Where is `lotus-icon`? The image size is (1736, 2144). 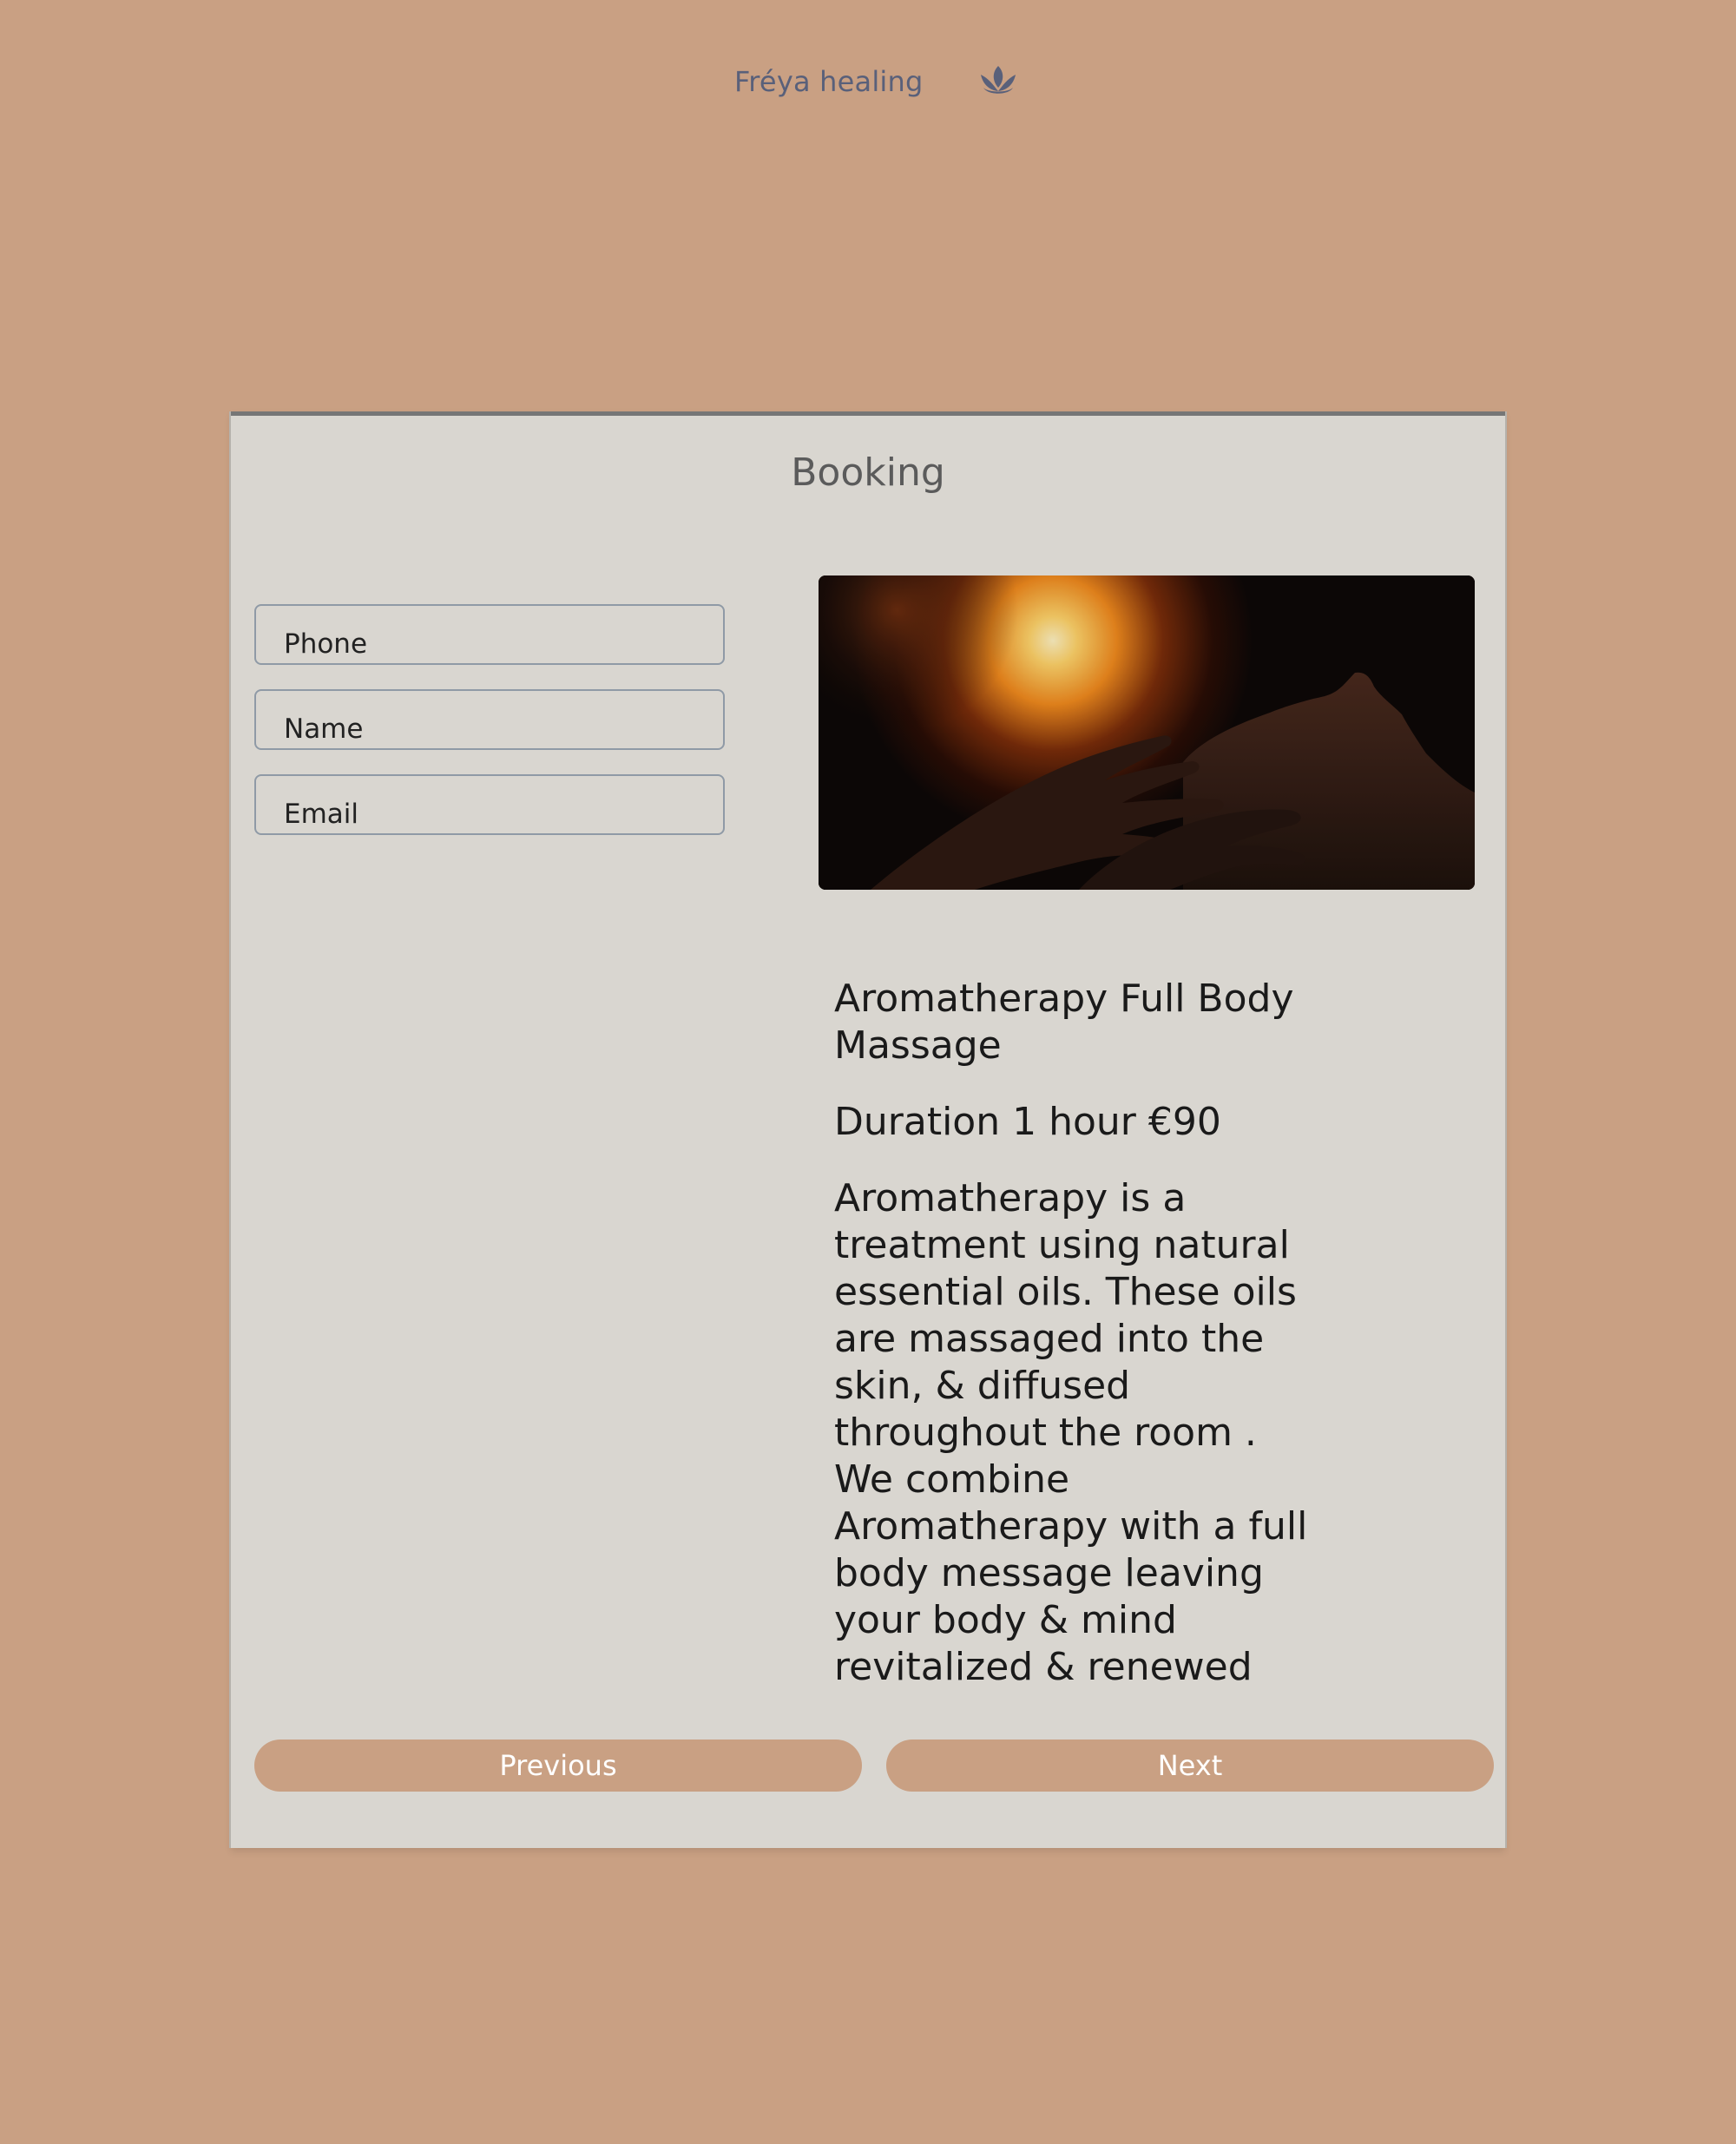 lotus-icon is located at coordinates (998, 82).